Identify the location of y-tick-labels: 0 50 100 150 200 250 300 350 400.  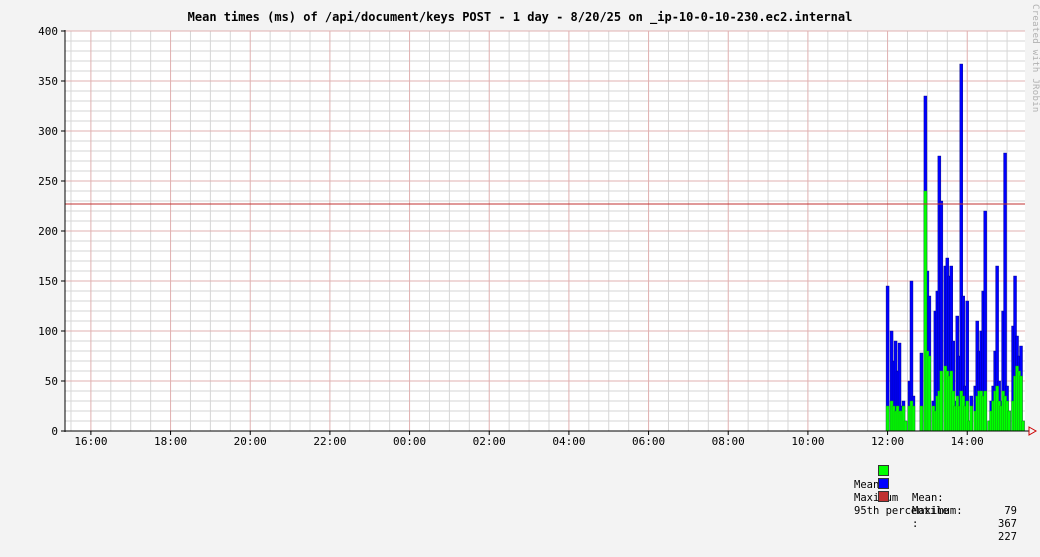
(48, 231).